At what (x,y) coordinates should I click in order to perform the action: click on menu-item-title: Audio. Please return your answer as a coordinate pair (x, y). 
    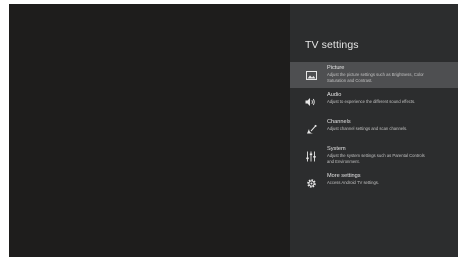
    Looking at the image, I should click on (334, 95).